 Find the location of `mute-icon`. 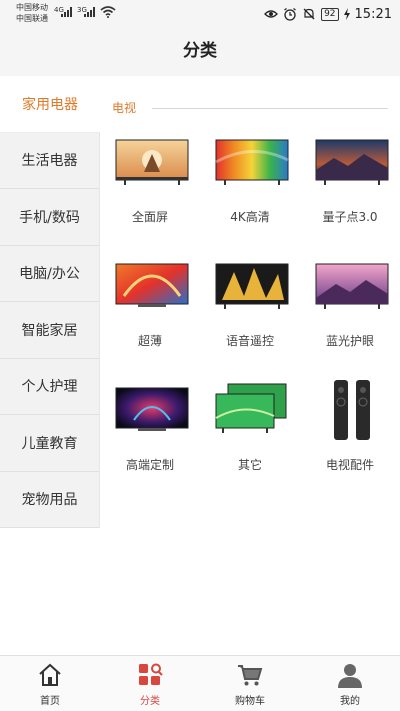

mute-icon is located at coordinates (309, 14).